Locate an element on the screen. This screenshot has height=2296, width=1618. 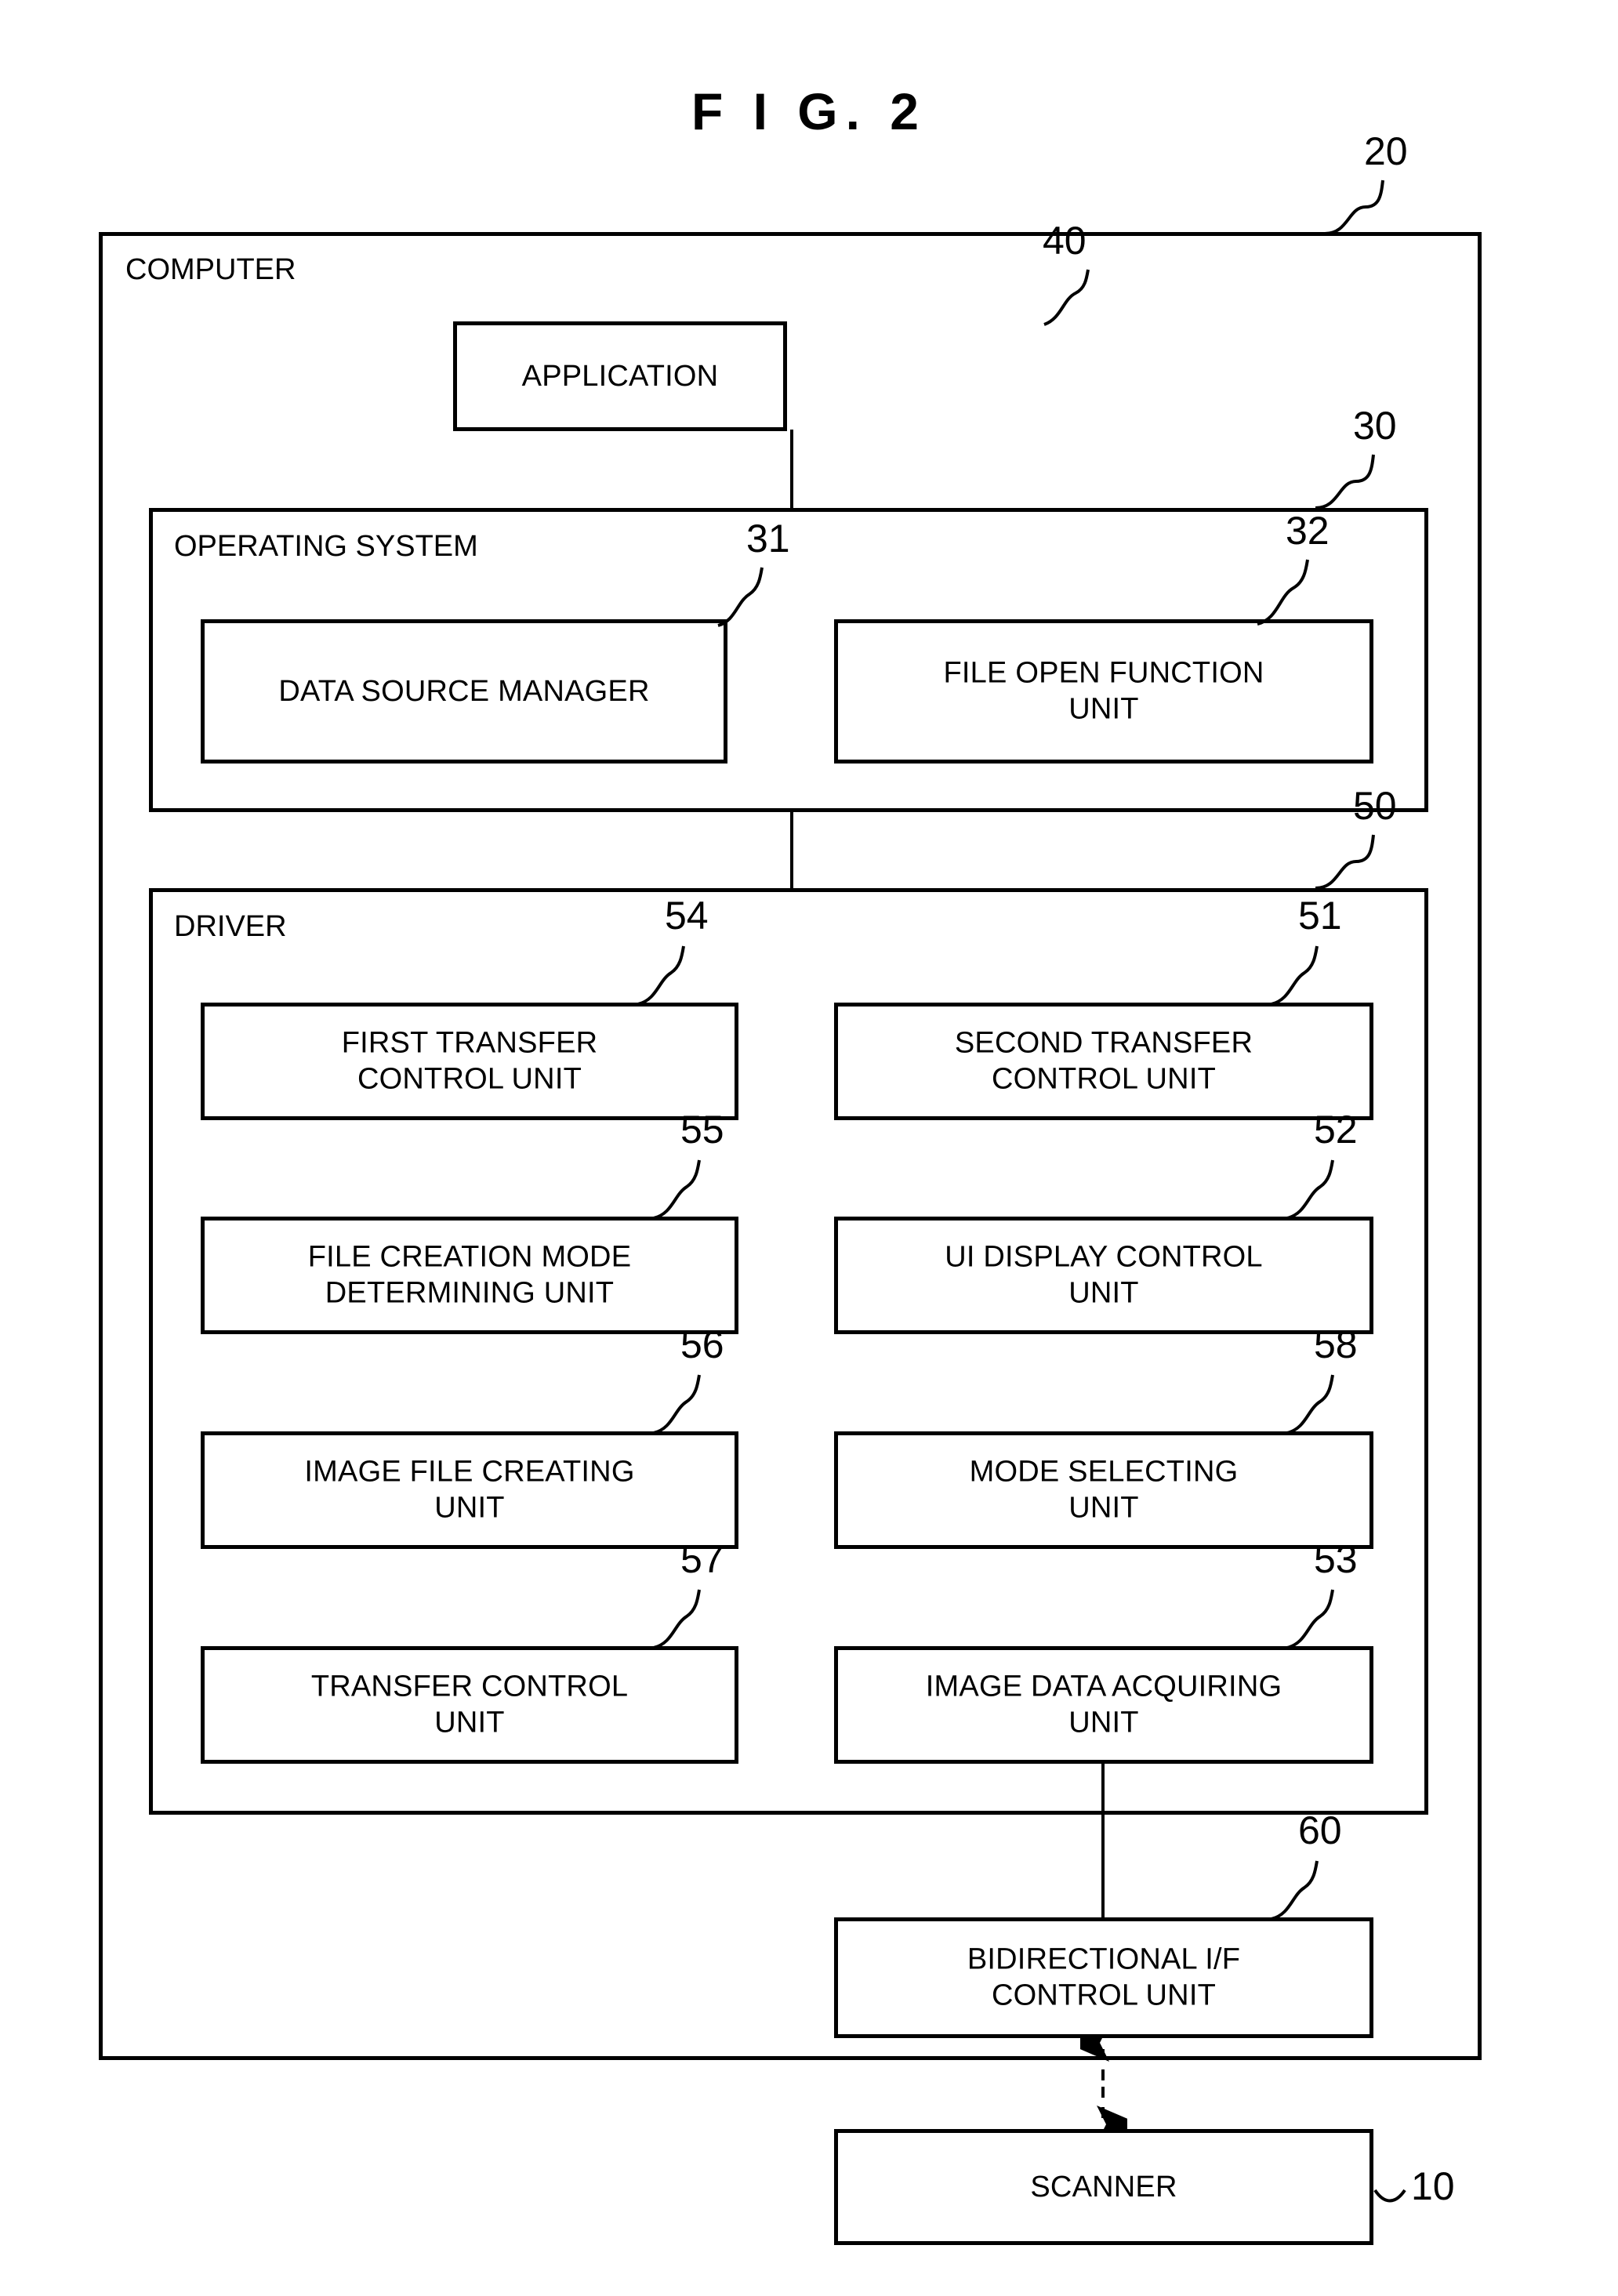
application-box: APPLICATION is located at coordinates (620, 376).